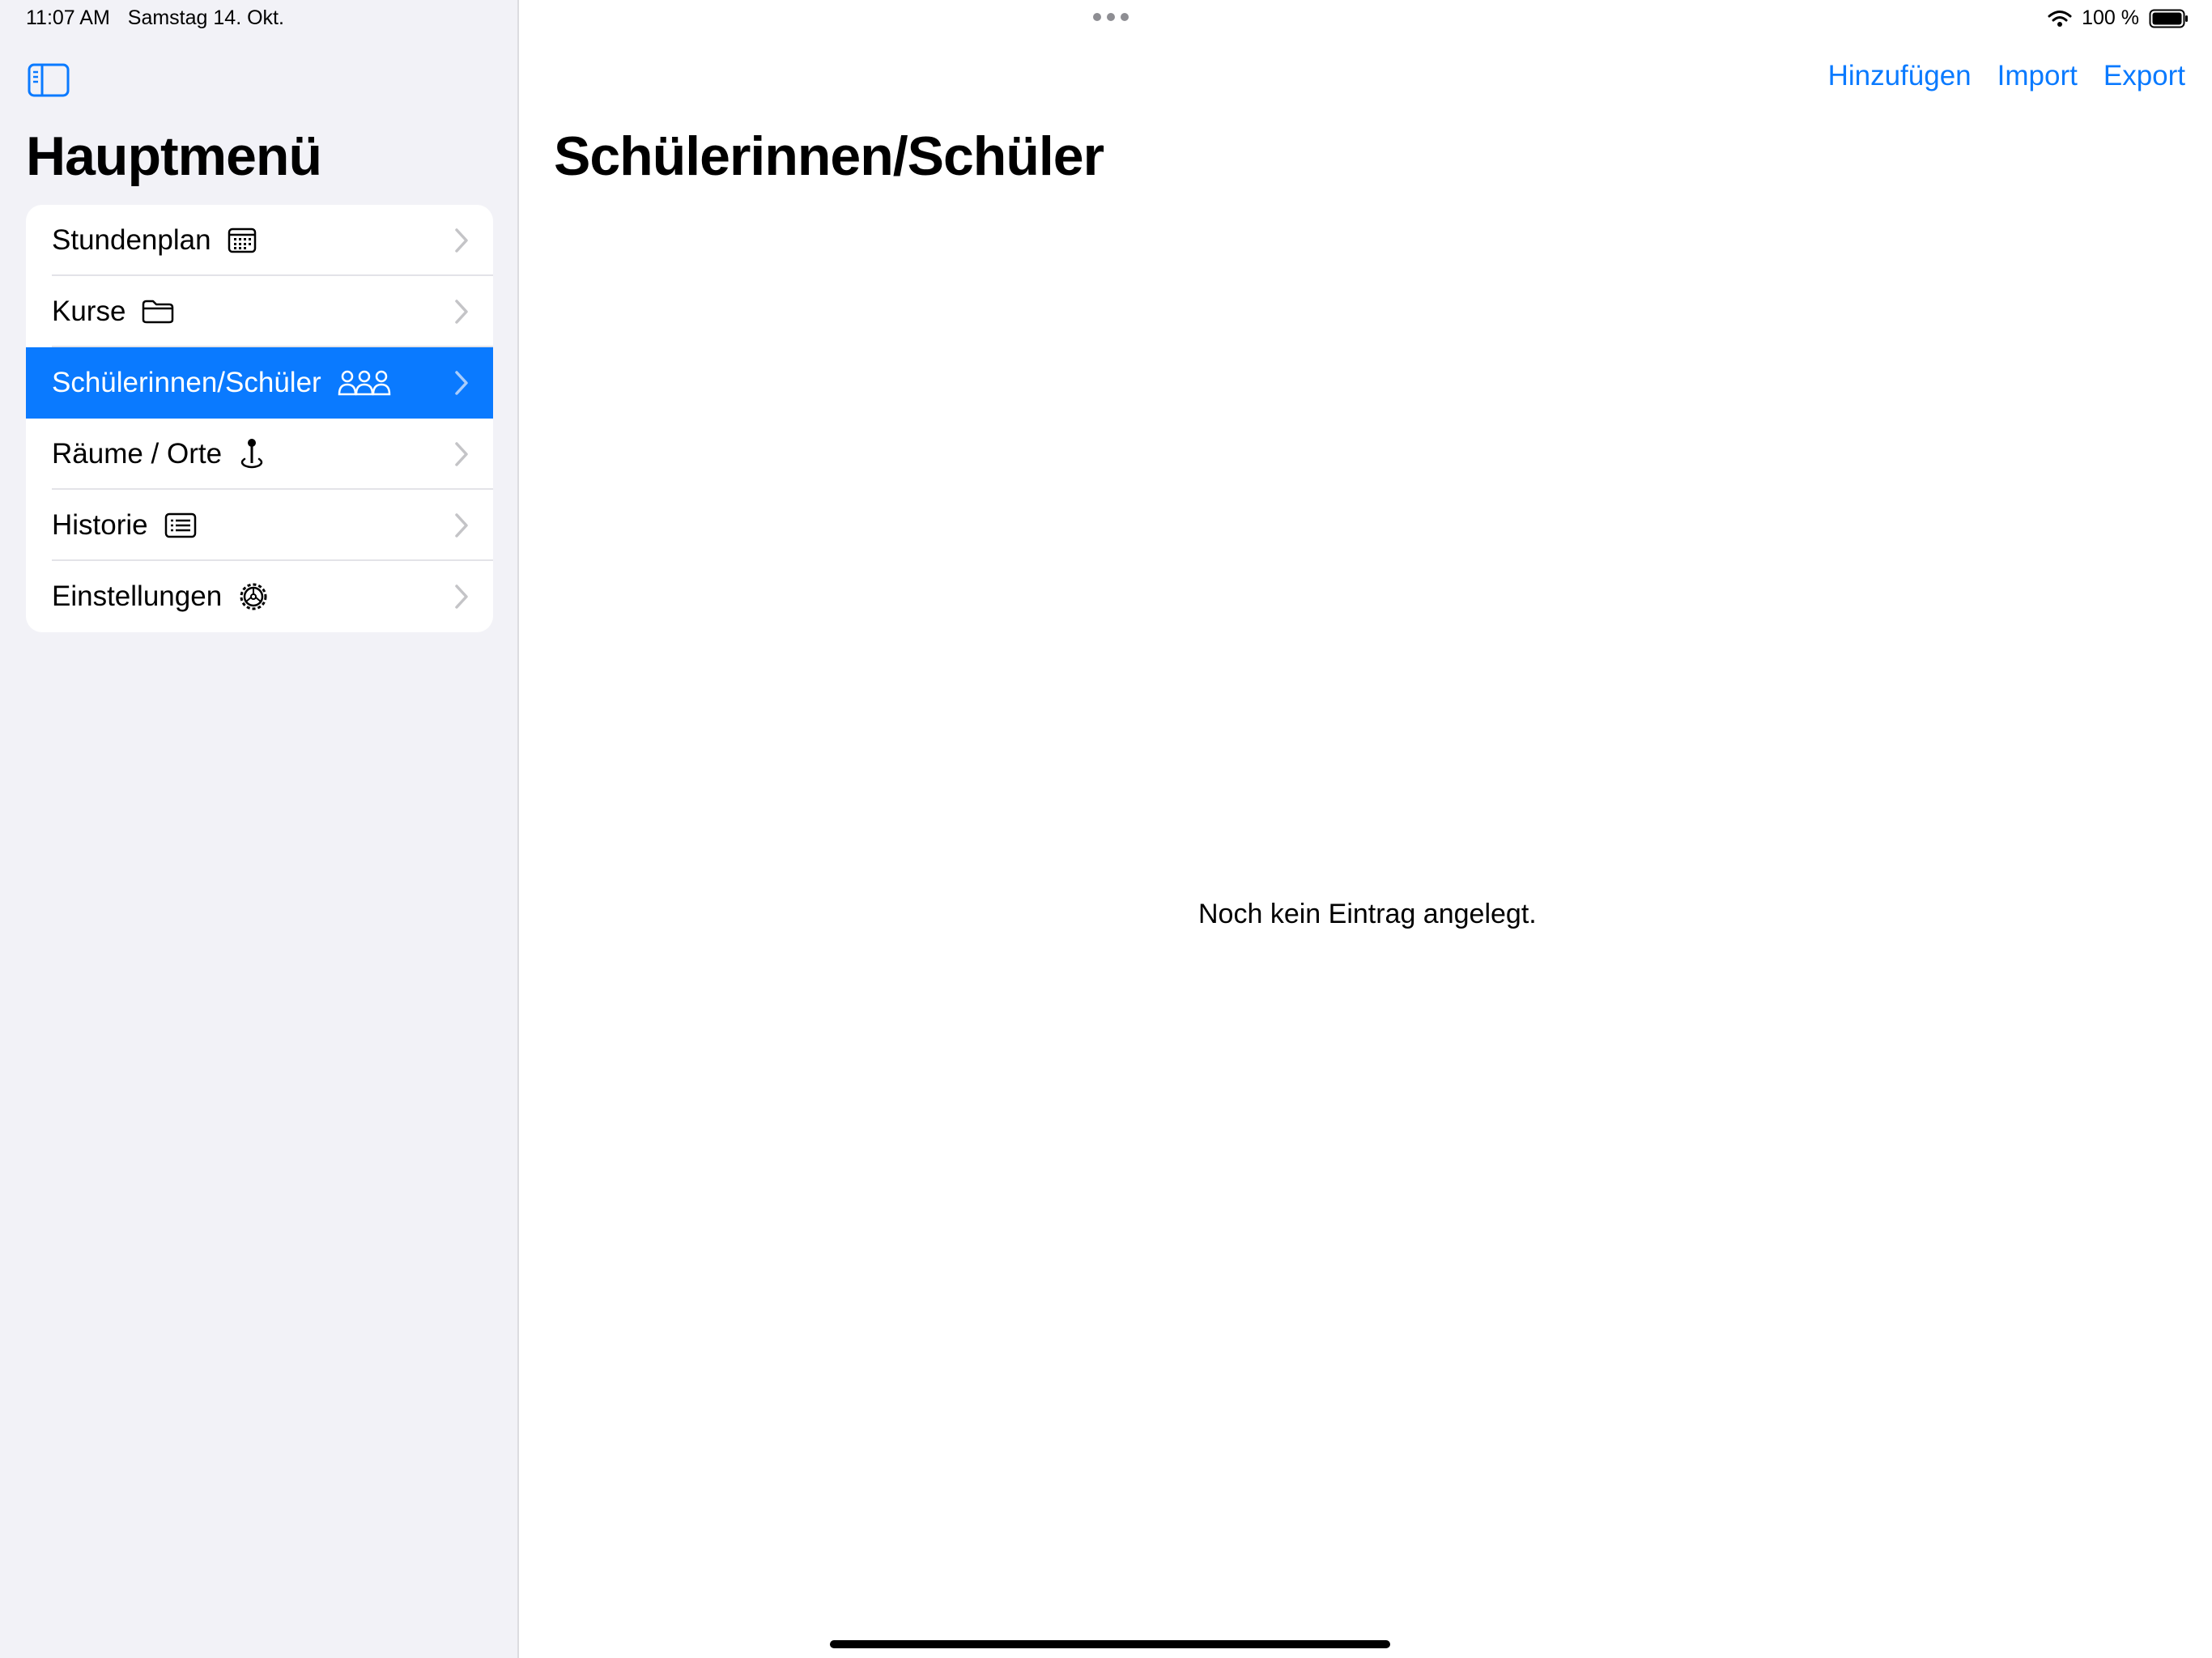 The width and height of the screenshot is (2212, 1658). I want to click on sidebar-toggle-icon, so click(49, 80).